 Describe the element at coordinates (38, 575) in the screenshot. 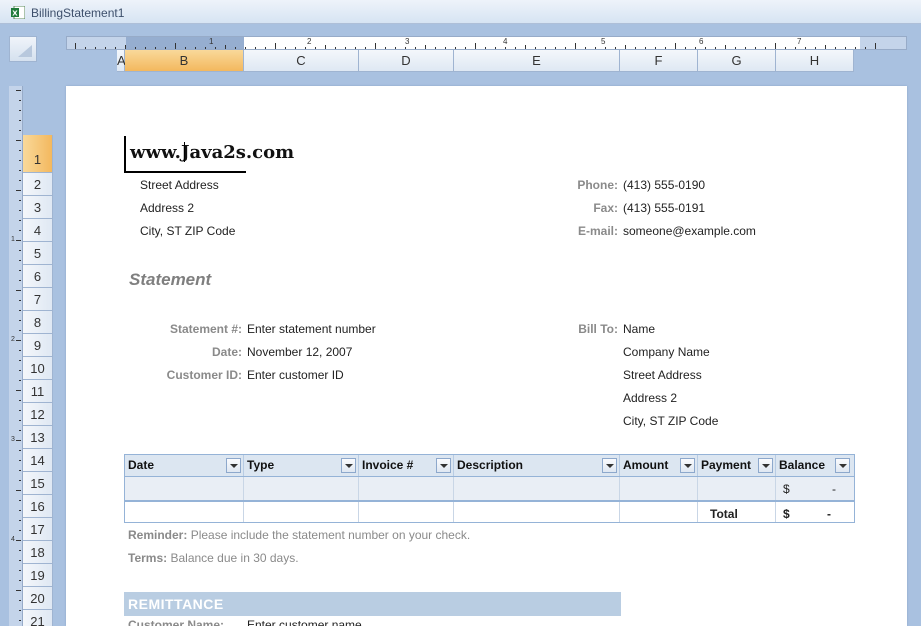

I see `row-header-19: 19` at that location.